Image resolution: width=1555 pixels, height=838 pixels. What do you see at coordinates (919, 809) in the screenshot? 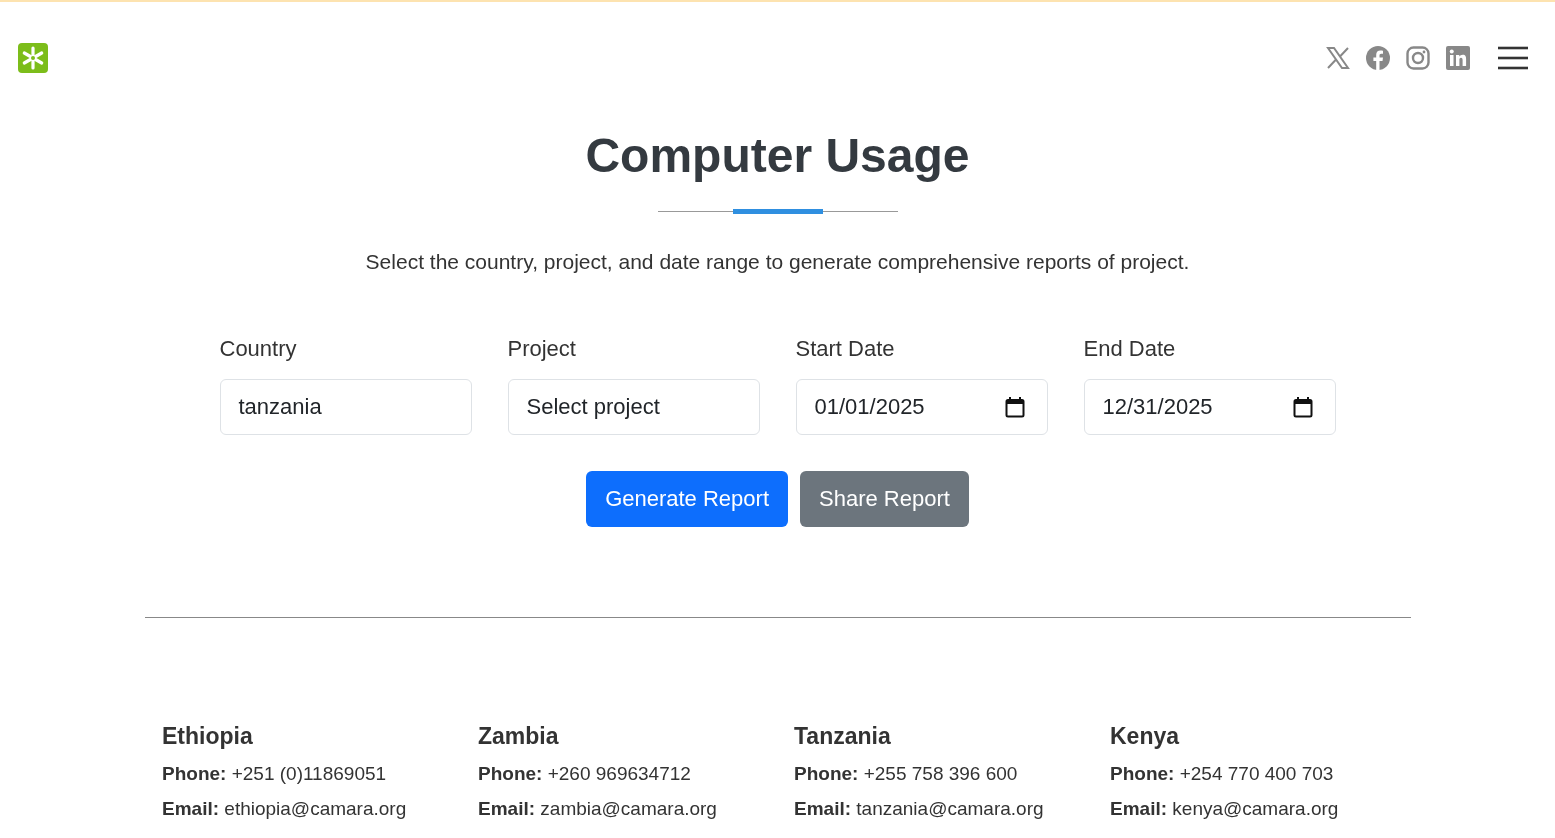
I see `office-email: Email: tanzania@camara.org` at bounding box center [919, 809].